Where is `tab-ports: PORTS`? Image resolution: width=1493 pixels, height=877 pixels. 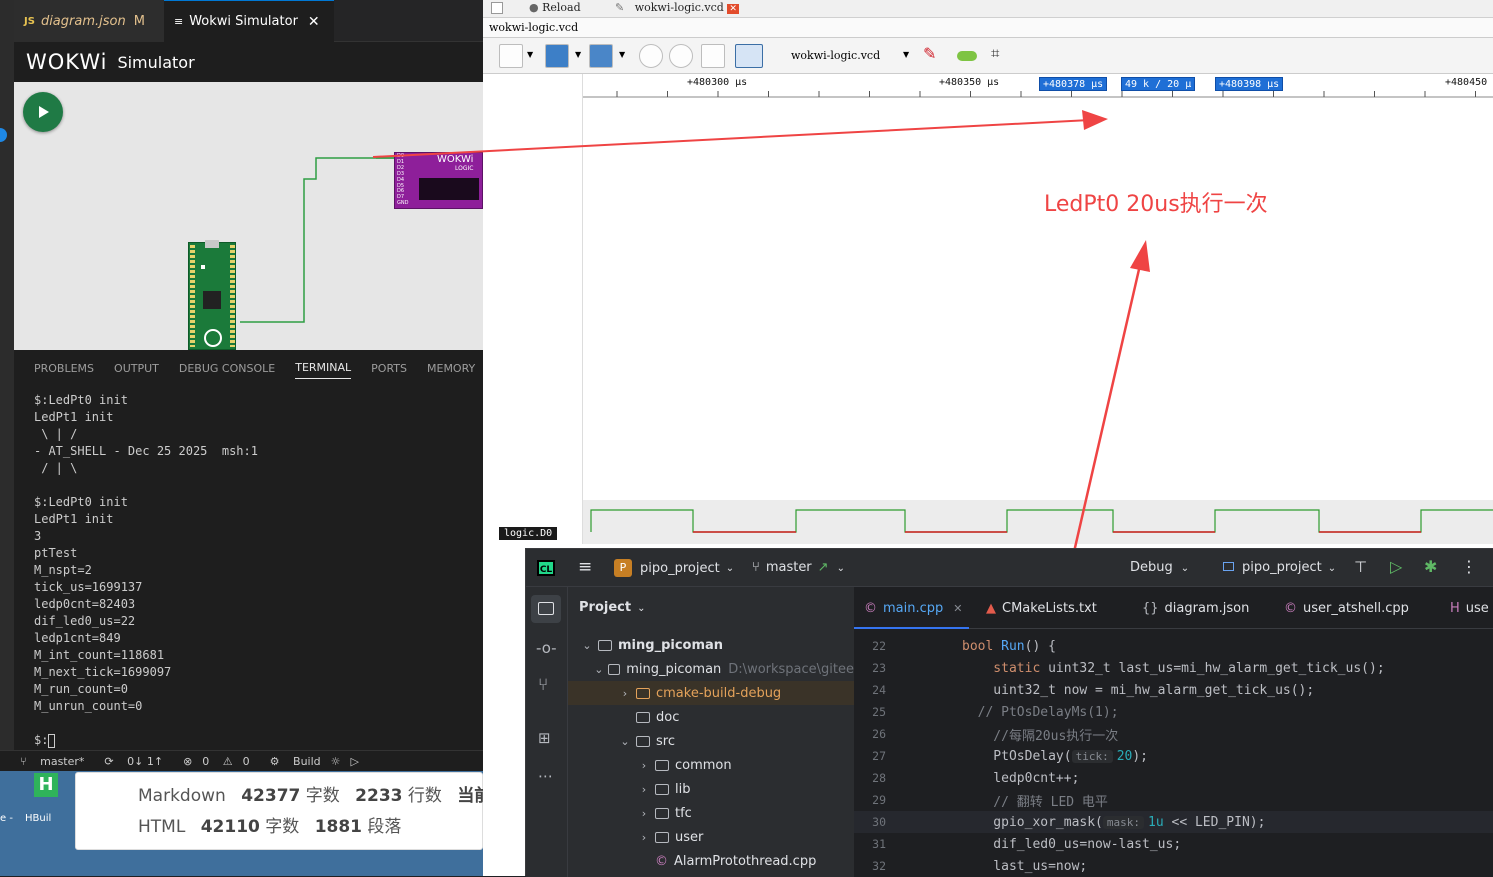 tab-ports: PORTS is located at coordinates (389, 366).